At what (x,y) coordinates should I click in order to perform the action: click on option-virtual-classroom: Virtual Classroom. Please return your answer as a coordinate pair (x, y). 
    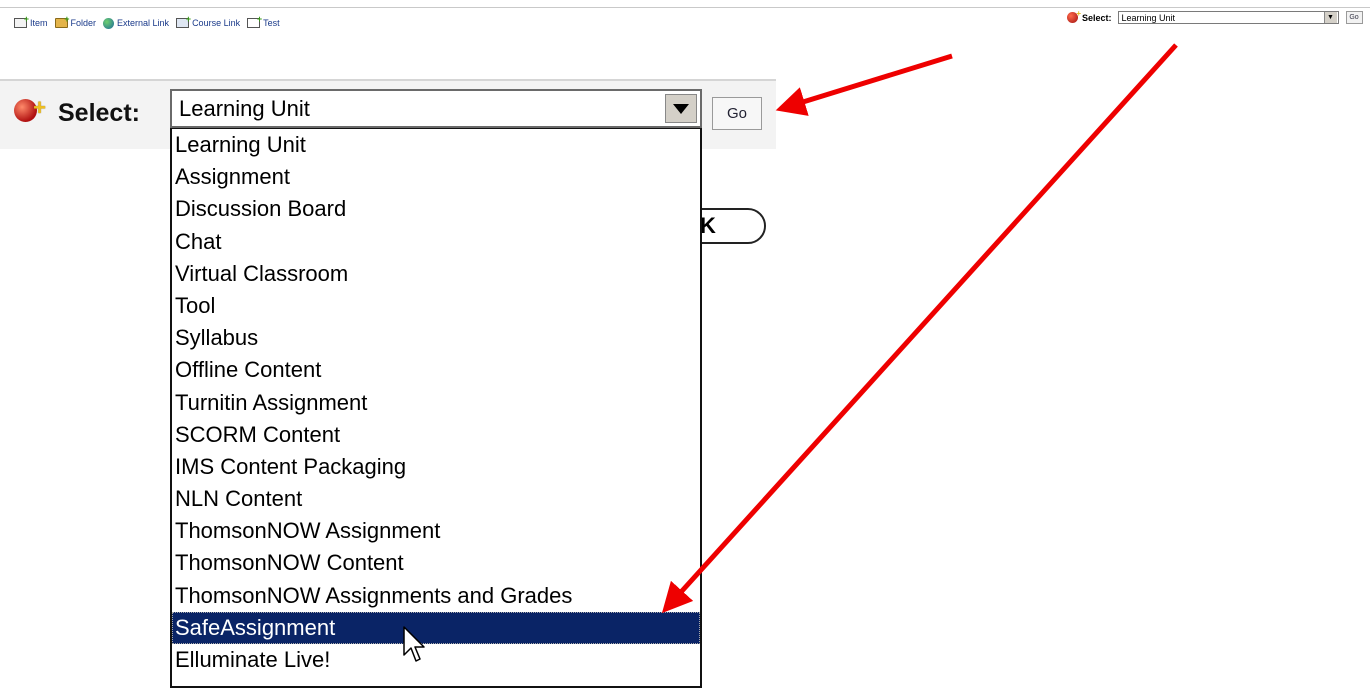
    Looking at the image, I should click on (436, 274).